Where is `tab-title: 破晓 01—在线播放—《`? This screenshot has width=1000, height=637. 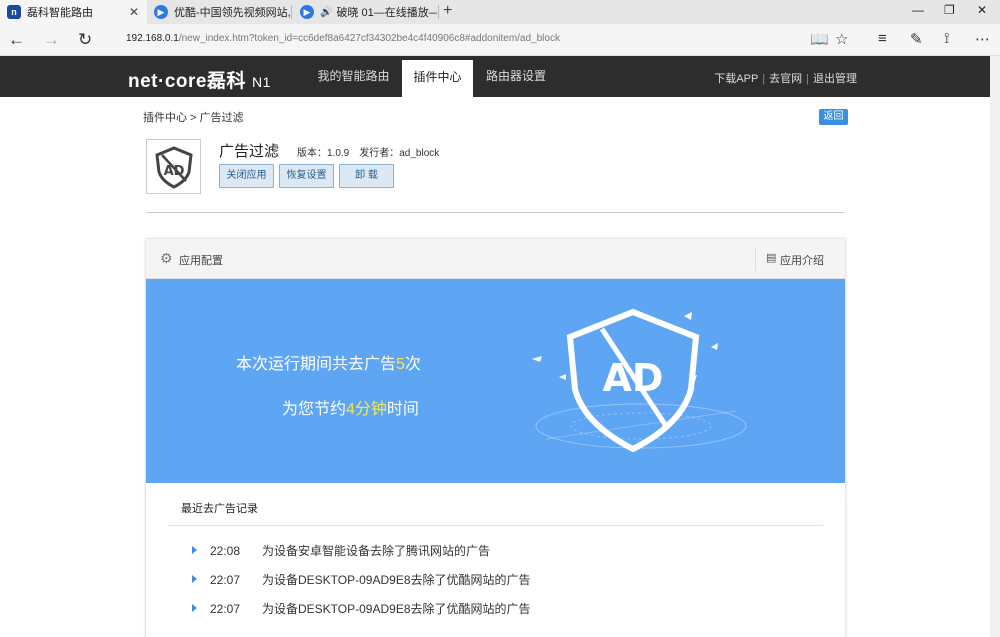
tab-title: 破晓 01—在线播放—《 is located at coordinates (386, 13).